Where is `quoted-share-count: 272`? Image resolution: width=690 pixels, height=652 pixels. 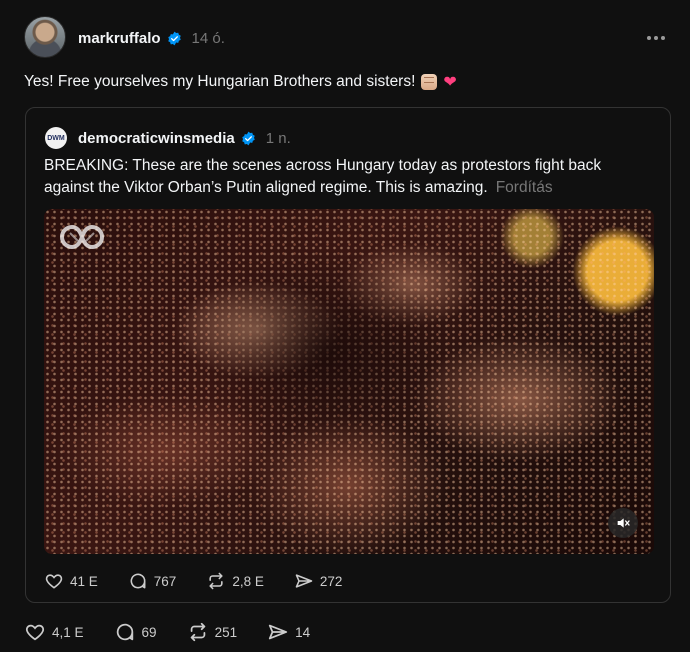
quoted-share-count: 272 is located at coordinates (331, 581).